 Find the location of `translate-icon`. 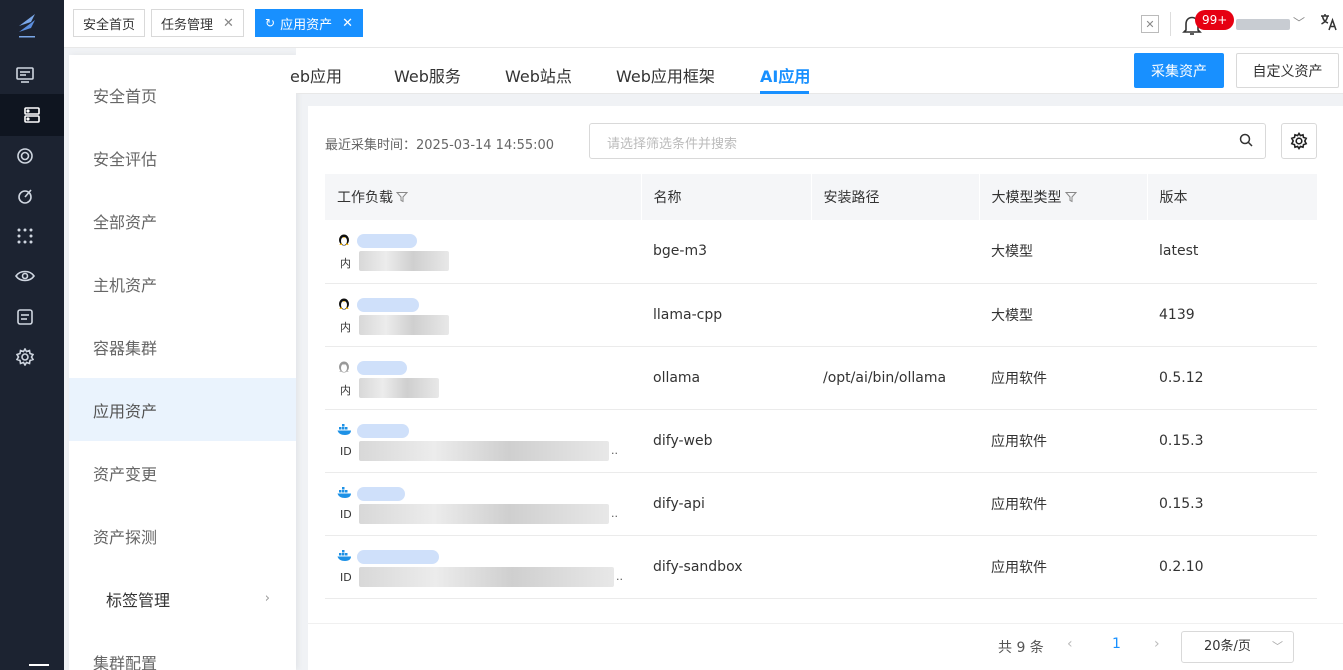

translate-icon is located at coordinates (1329, 23).